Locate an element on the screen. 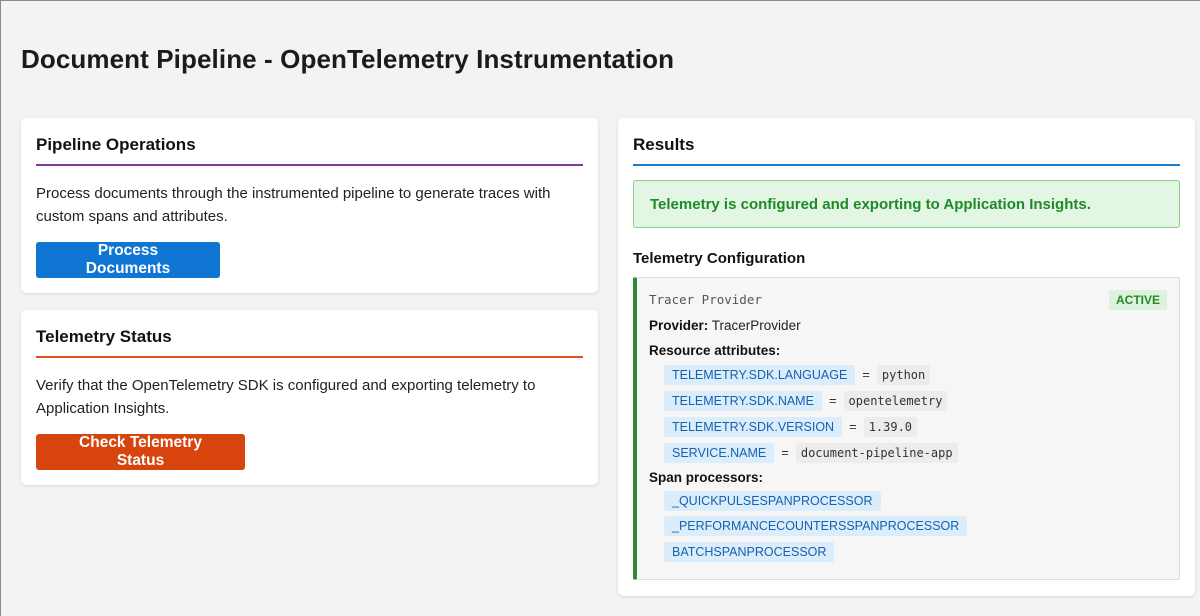 The image size is (1200, 616). resource-attribute-row: SERVICE.NAME = document-pipeline-app is located at coordinates (811, 452).